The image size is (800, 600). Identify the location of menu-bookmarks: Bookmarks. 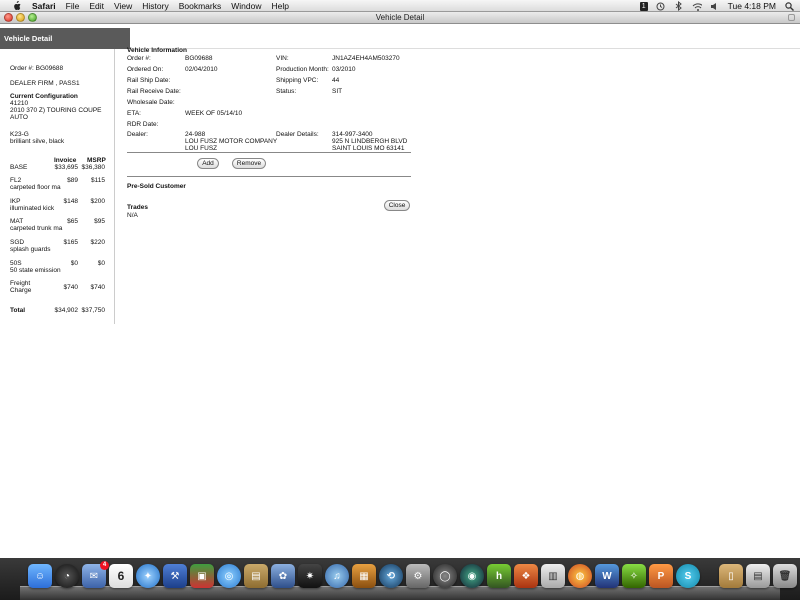
(200, 6).